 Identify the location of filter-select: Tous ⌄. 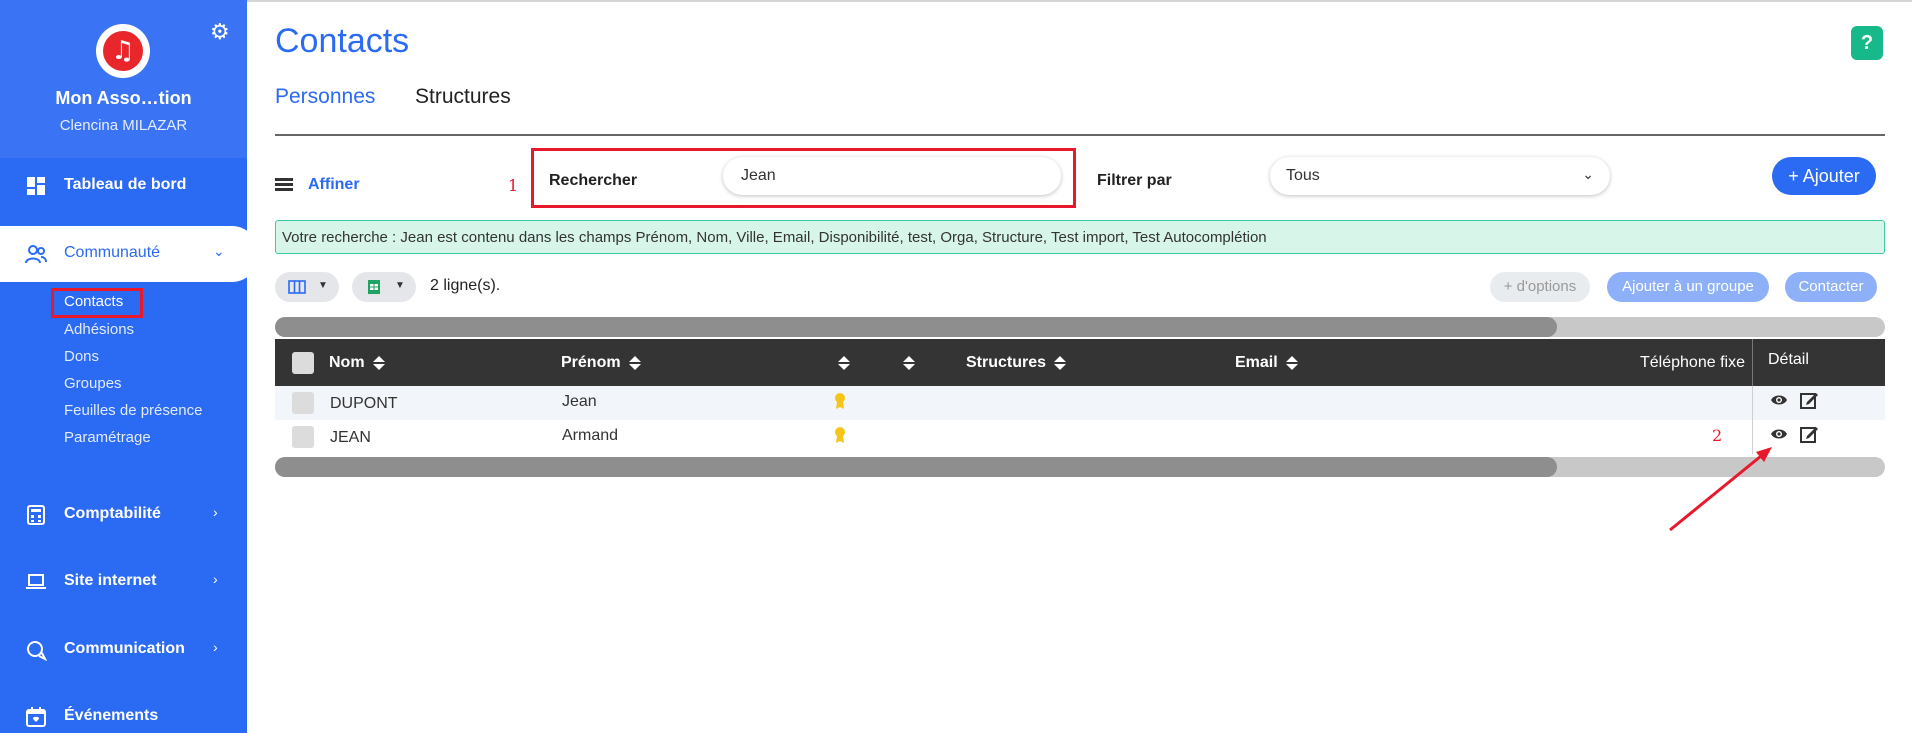
(1440, 176).